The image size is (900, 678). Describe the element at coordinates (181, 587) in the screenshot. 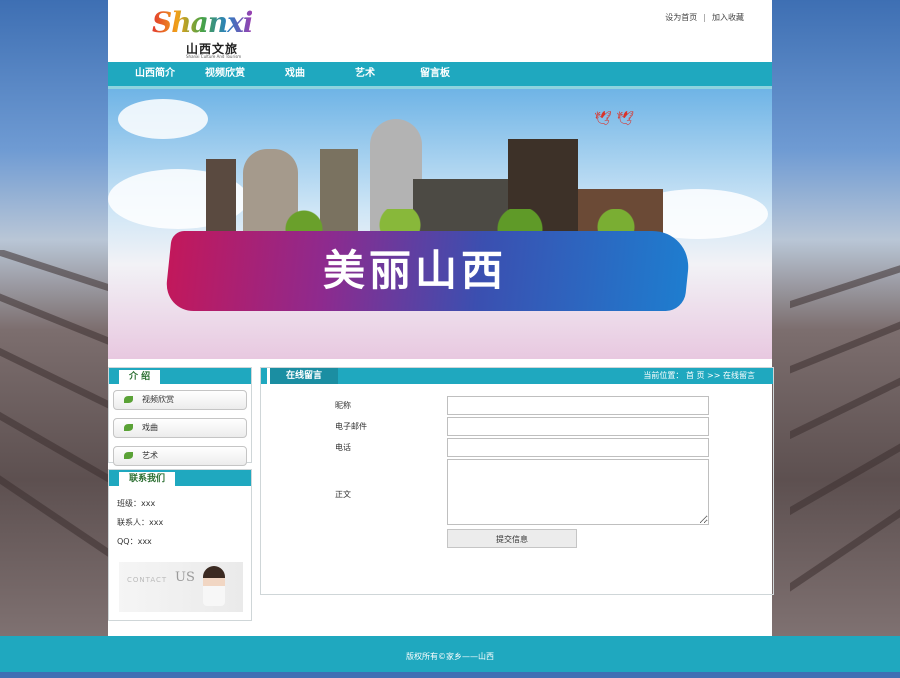

I see `contact-us-image: CONTACT US` at that location.